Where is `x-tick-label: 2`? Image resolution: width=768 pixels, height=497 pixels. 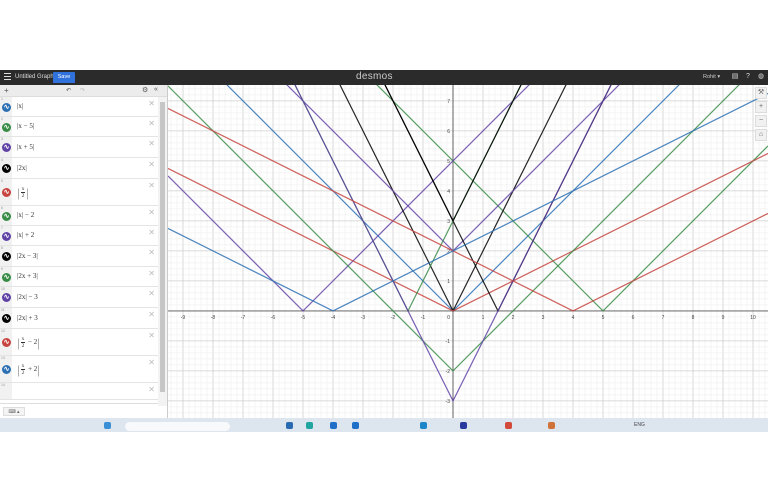
x-tick-label: 2 is located at coordinates (513, 318).